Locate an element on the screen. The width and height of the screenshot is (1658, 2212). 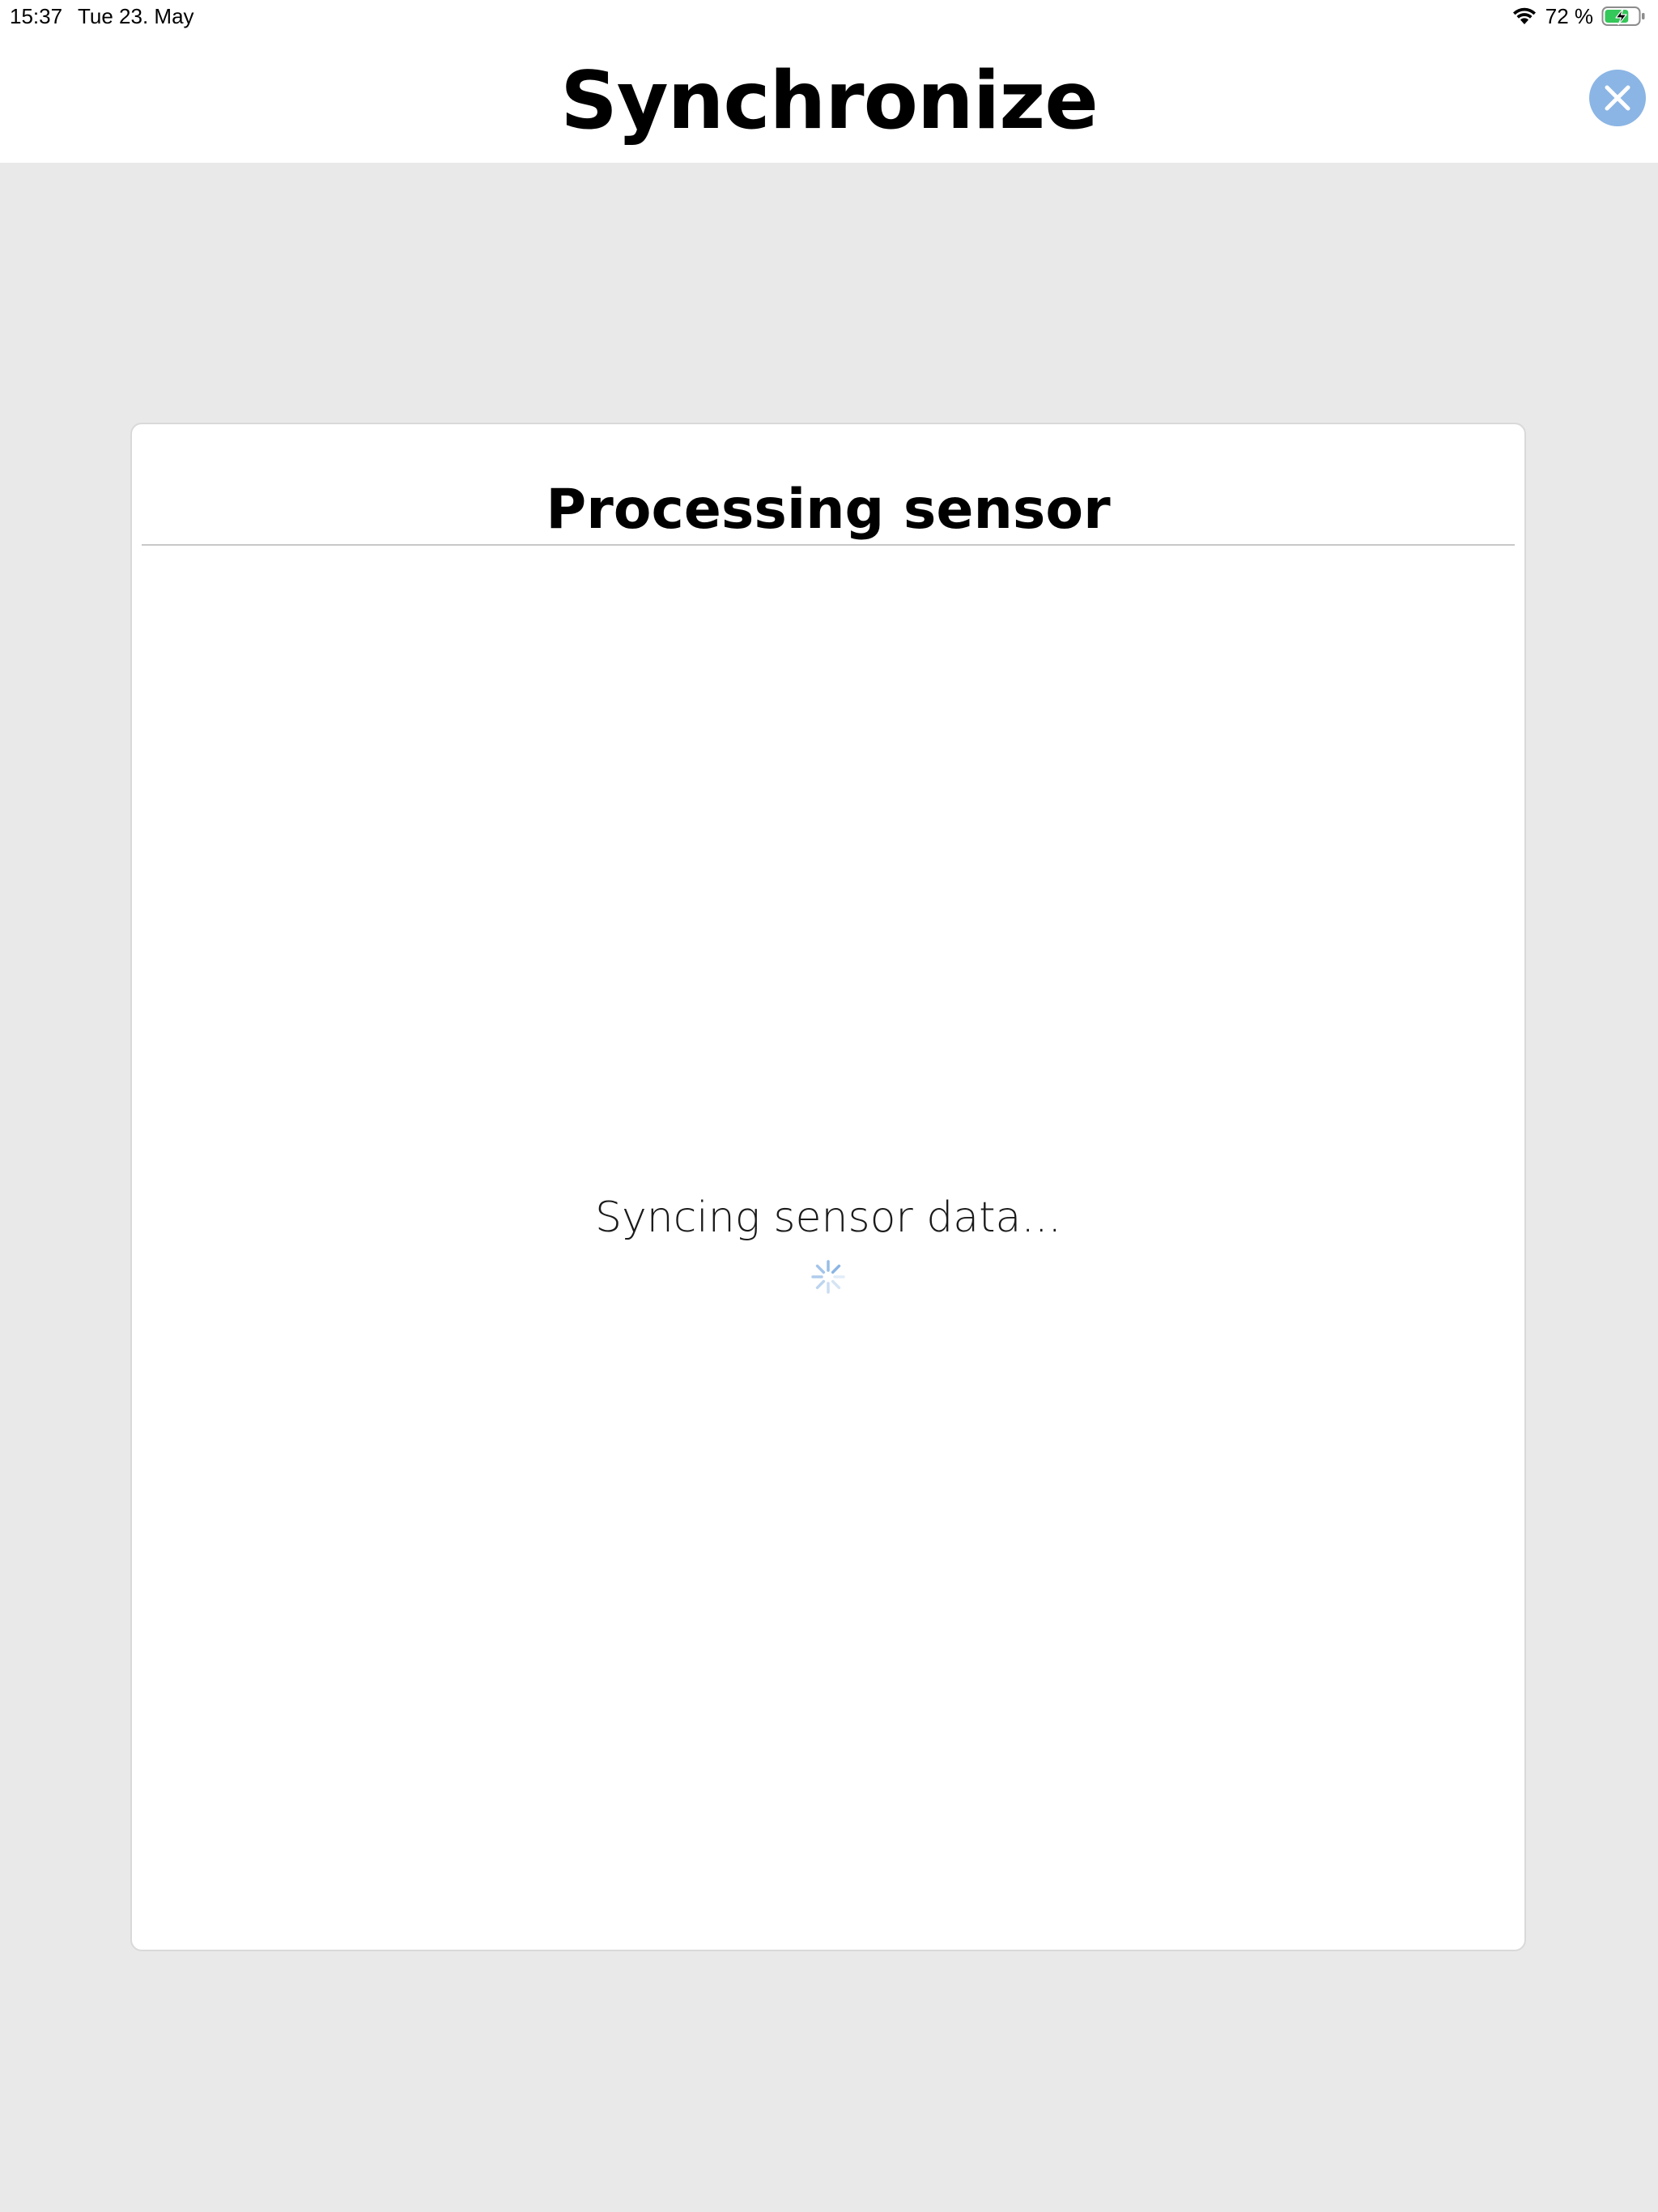
battery-charging-icon is located at coordinates (1624, 16).